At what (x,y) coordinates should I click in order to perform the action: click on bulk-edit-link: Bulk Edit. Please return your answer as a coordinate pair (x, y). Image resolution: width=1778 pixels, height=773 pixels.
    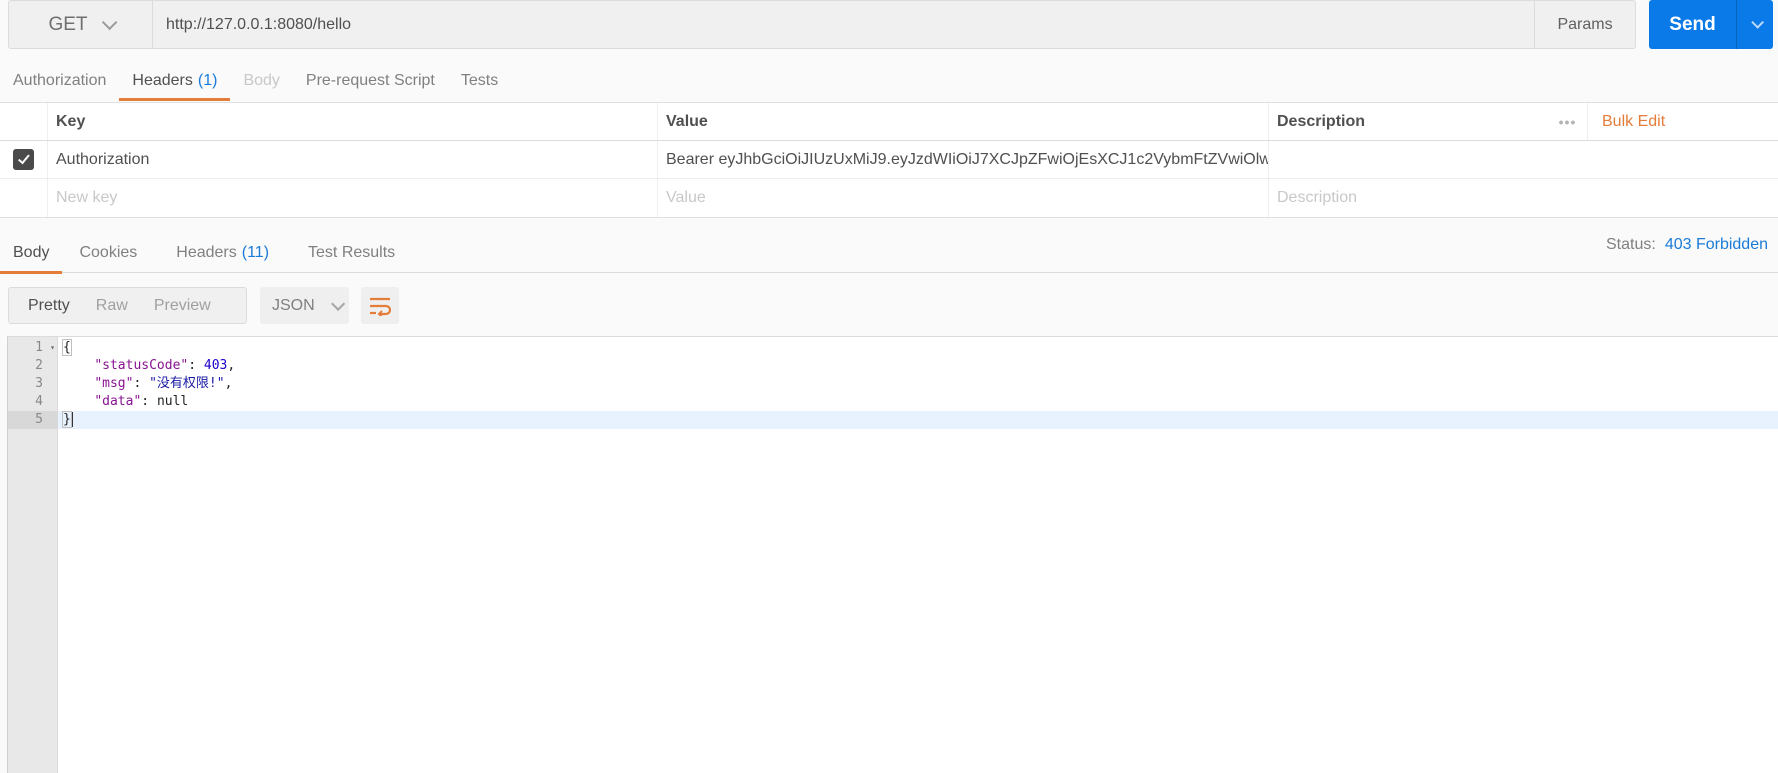
    Looking at the image, I should click on (1626, 122).